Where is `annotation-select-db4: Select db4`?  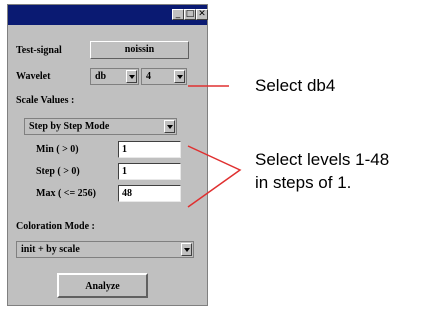
annotation-select-db4: Select db4 is located at coordinates (295, 85).